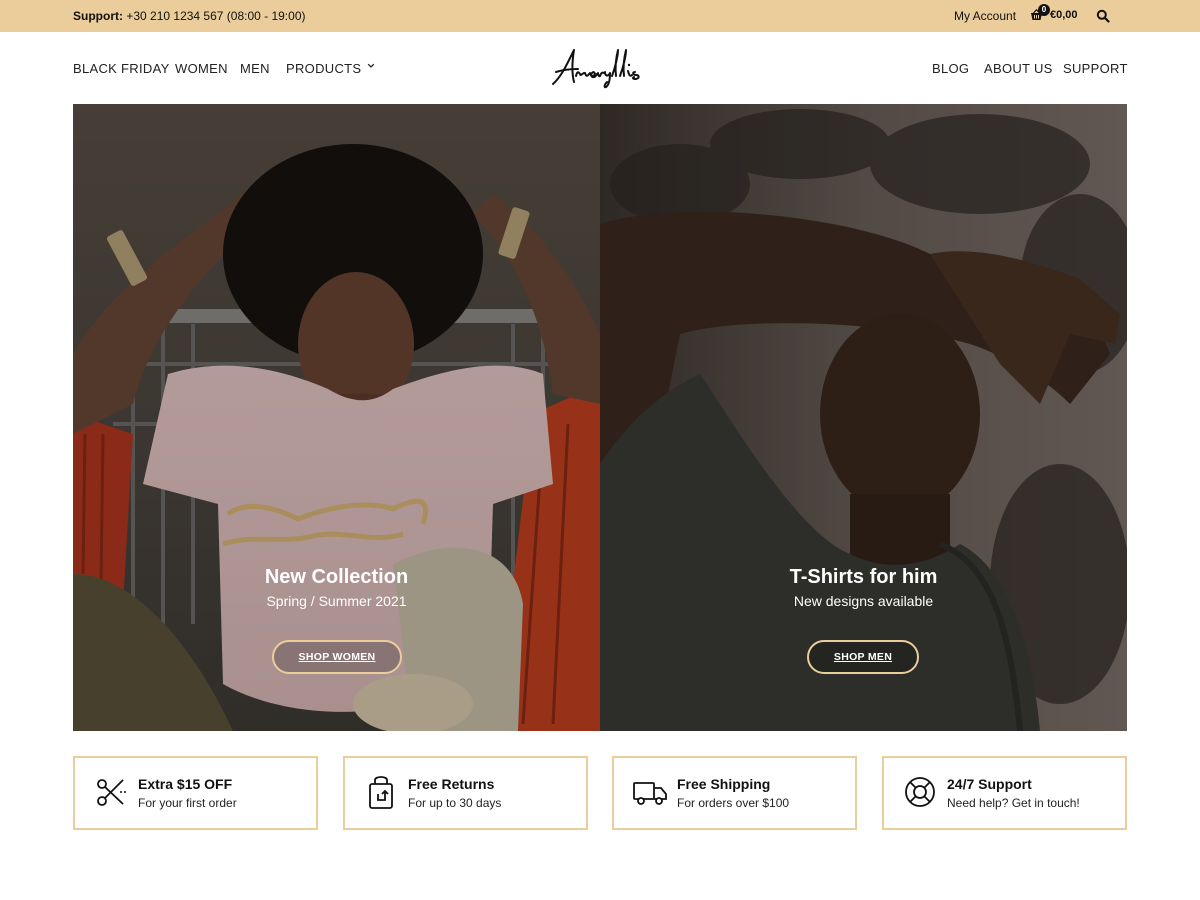 Image resolution: width=1200 pixels, height=900 pixels. What do you see at coordinates (734, 793) in the screenshot?
I see `feature-shipping: Free Shipping For orders over $100` at bounding box center [734, 793].